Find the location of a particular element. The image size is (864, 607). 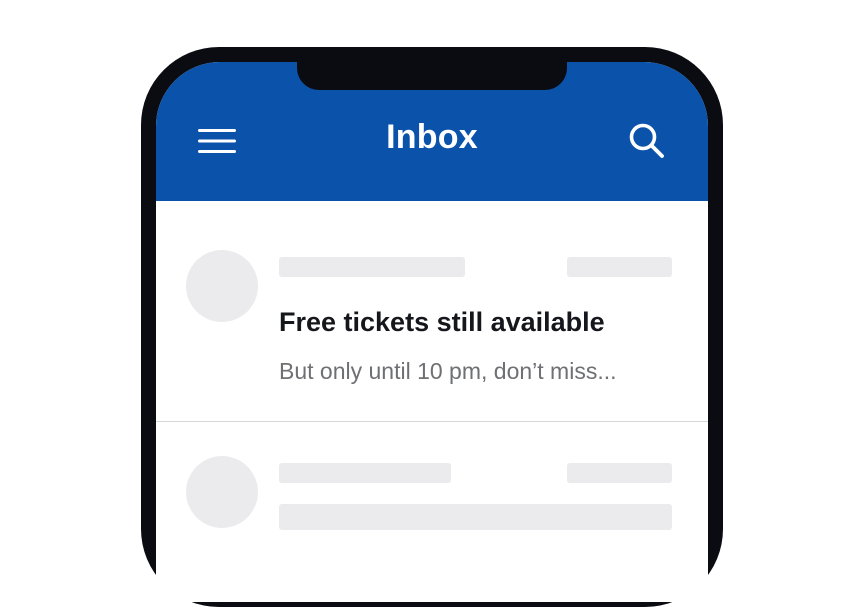

search-button is located at coordinates (647, 141).